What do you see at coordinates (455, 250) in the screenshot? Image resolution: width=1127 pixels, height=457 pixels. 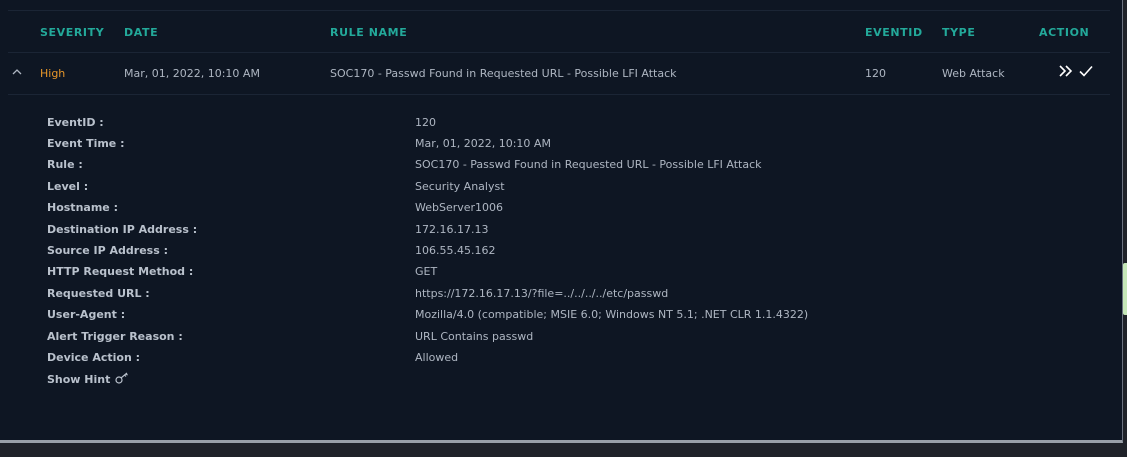 I see `detail-value: 106.55.45.162` at bounding box center [455, 250].